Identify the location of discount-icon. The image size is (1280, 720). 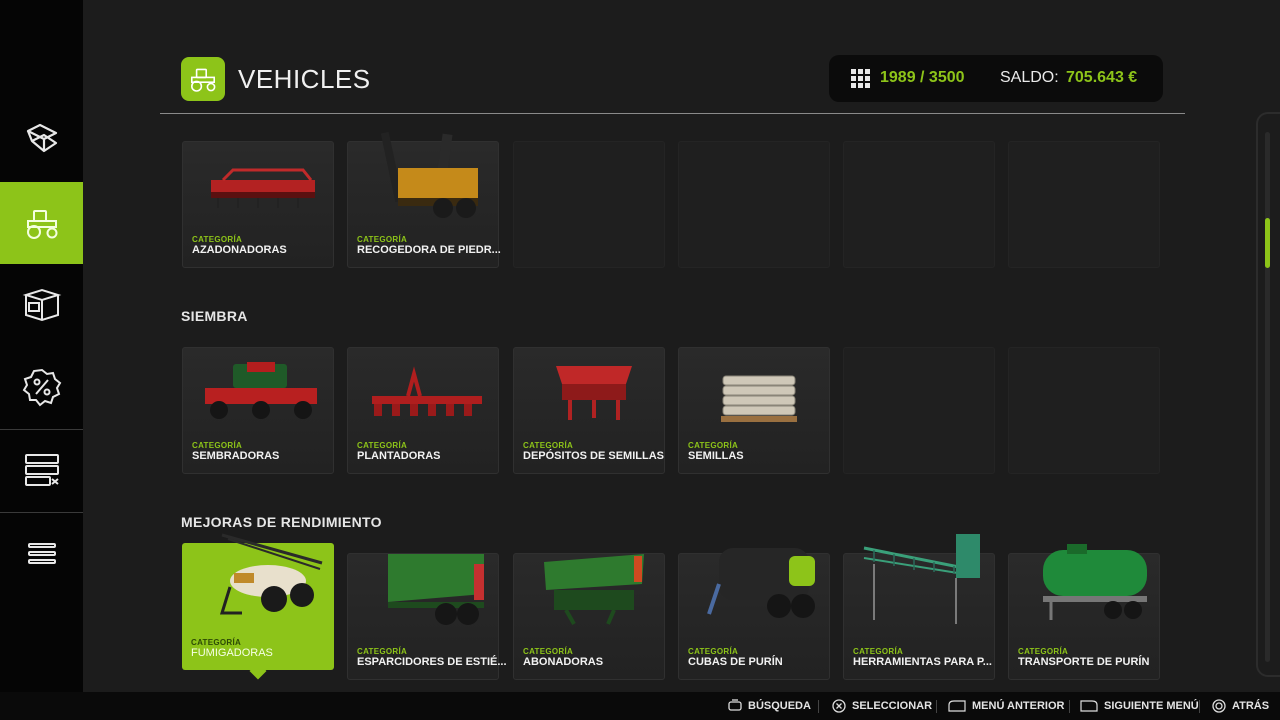
(41, 387).